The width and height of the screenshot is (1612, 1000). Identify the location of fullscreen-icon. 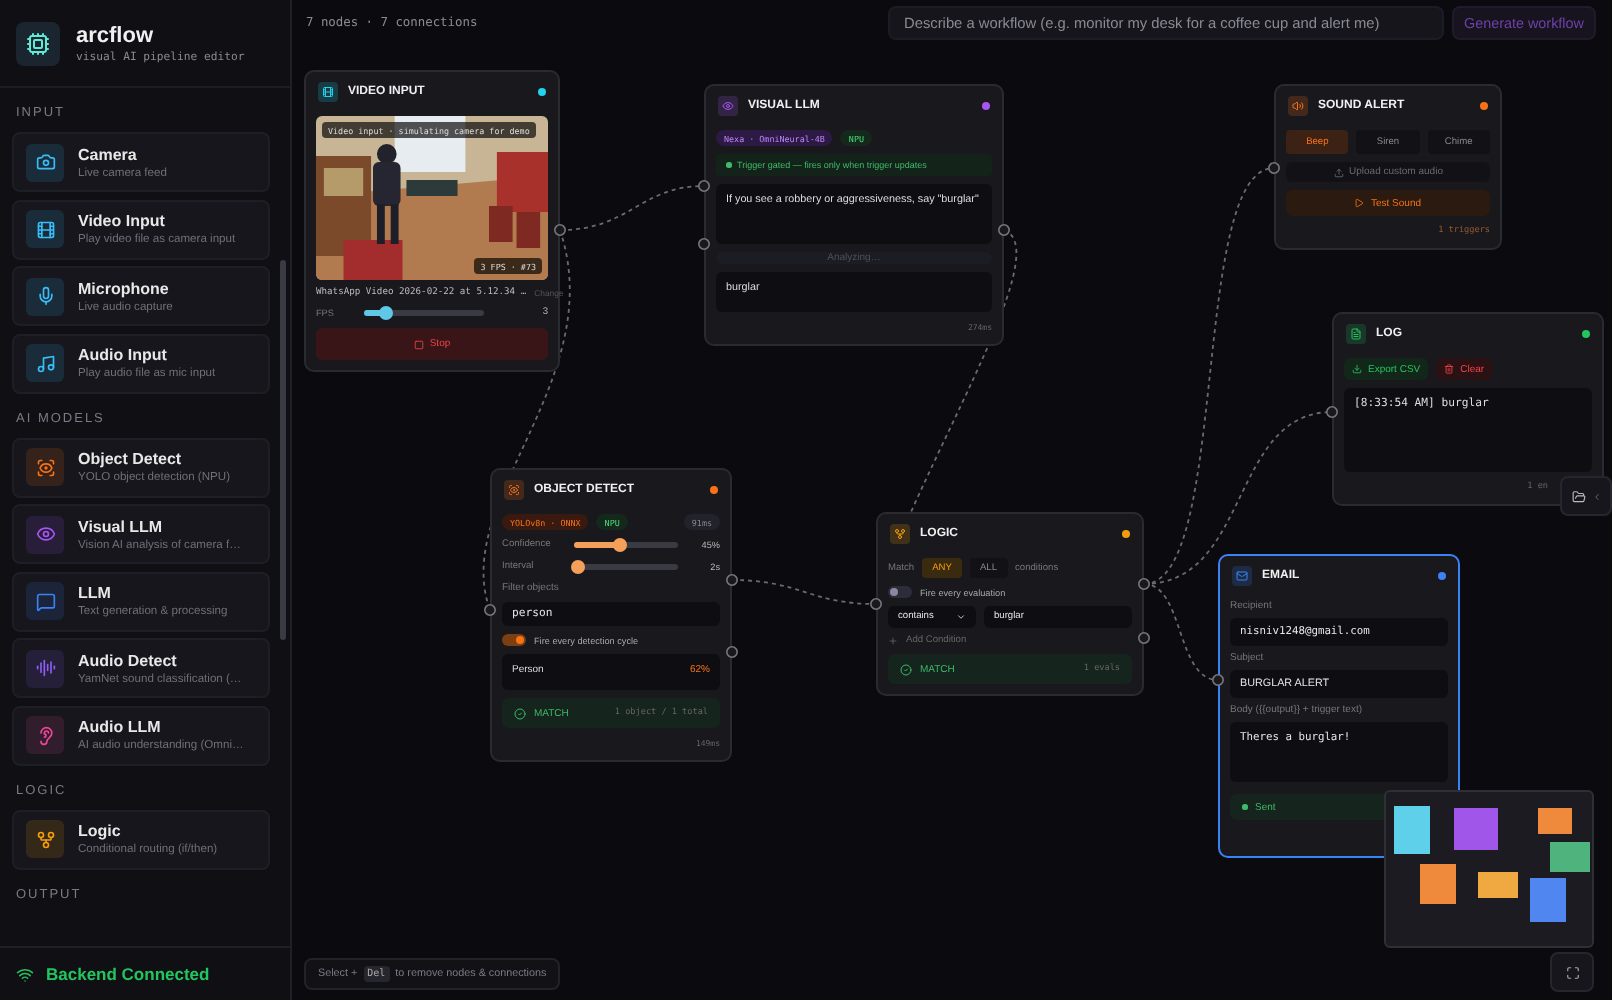
(1572, 972).